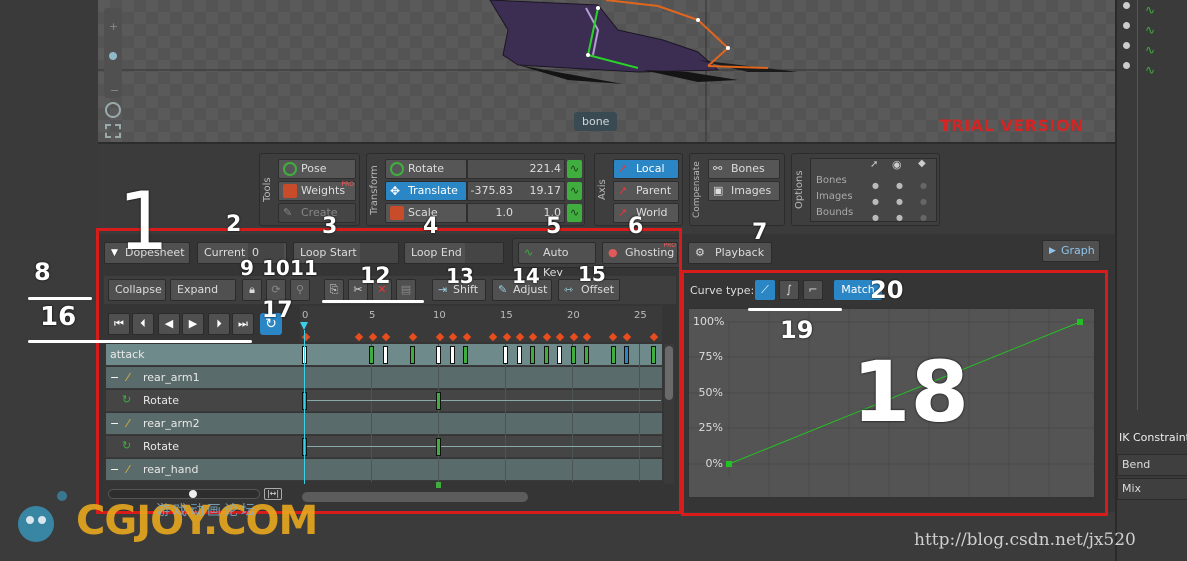 The height and width of the screenshot is (561, 1187). What do you see at coordinates (276, 290) in the screenshot?
I see `refresh-button: ⟳` at bounding box center [276, 290].